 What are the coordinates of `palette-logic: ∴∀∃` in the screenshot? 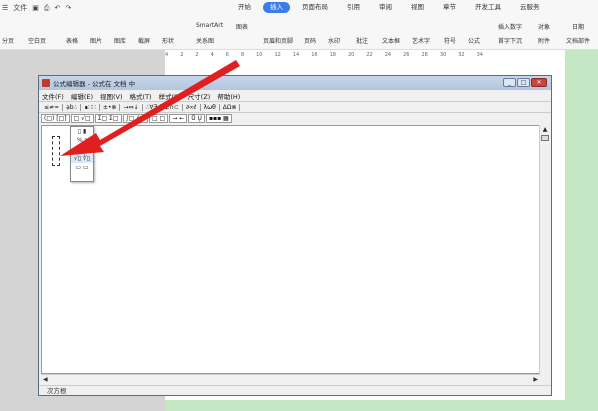 It's located at (152, 107).